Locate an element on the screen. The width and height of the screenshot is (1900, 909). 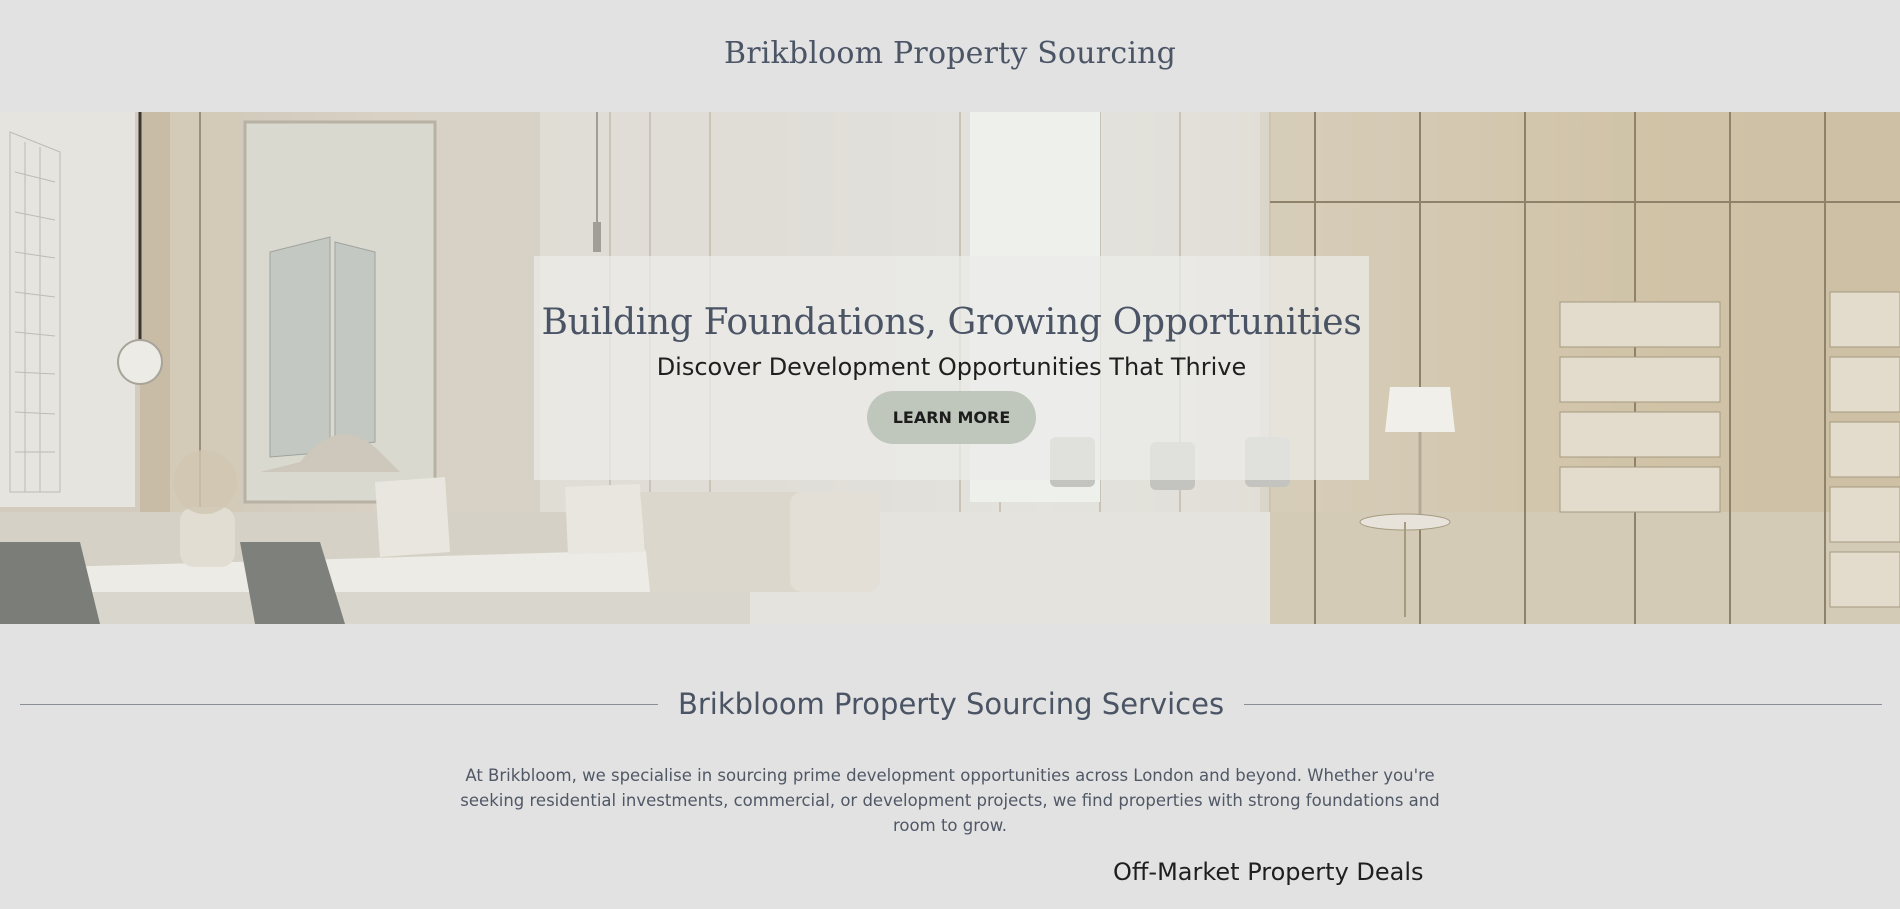
learn-more-button: LEARN MORE is located at coordinates (951, 417).